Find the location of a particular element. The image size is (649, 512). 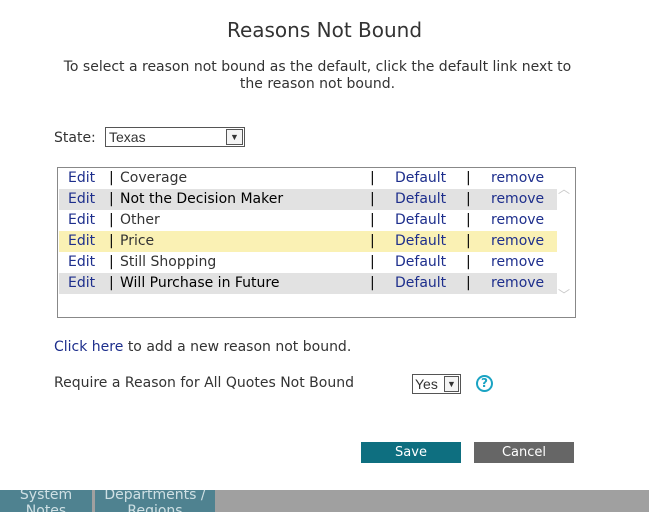

save-button: Save is located at coordinates (411, 452).